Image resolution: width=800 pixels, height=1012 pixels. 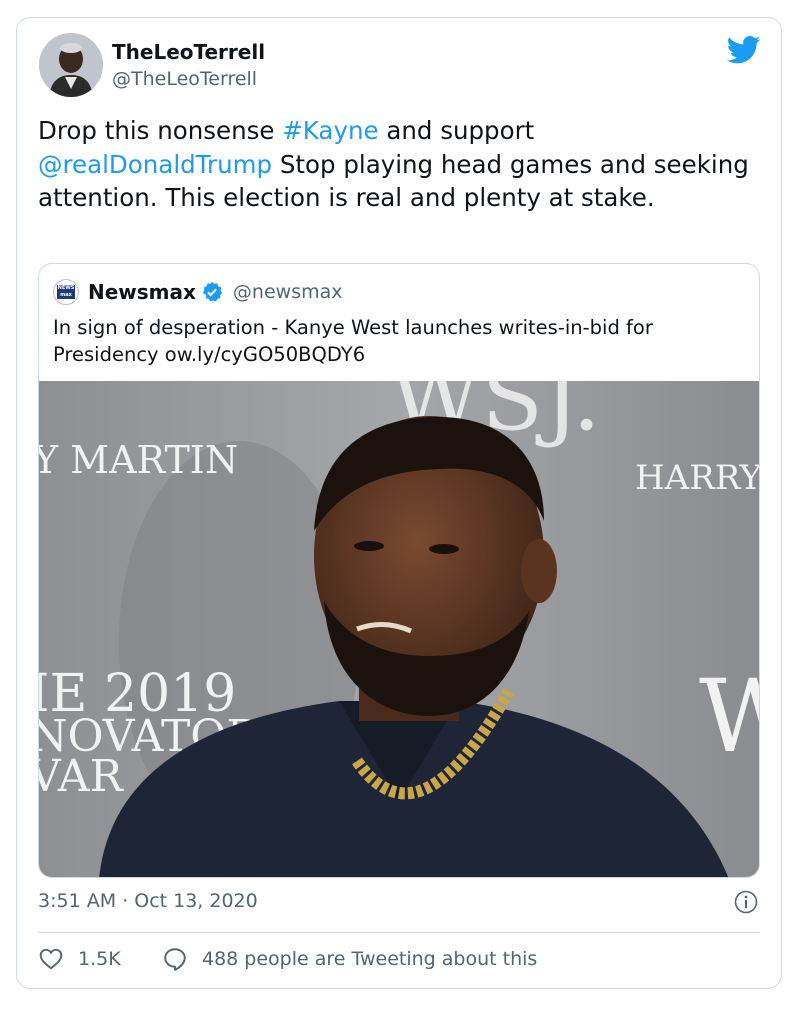 What do you see at coordinates (697, 478) in the screenshot?
I see `backdrop-text: HARRY` at bounding box center [697, 478].